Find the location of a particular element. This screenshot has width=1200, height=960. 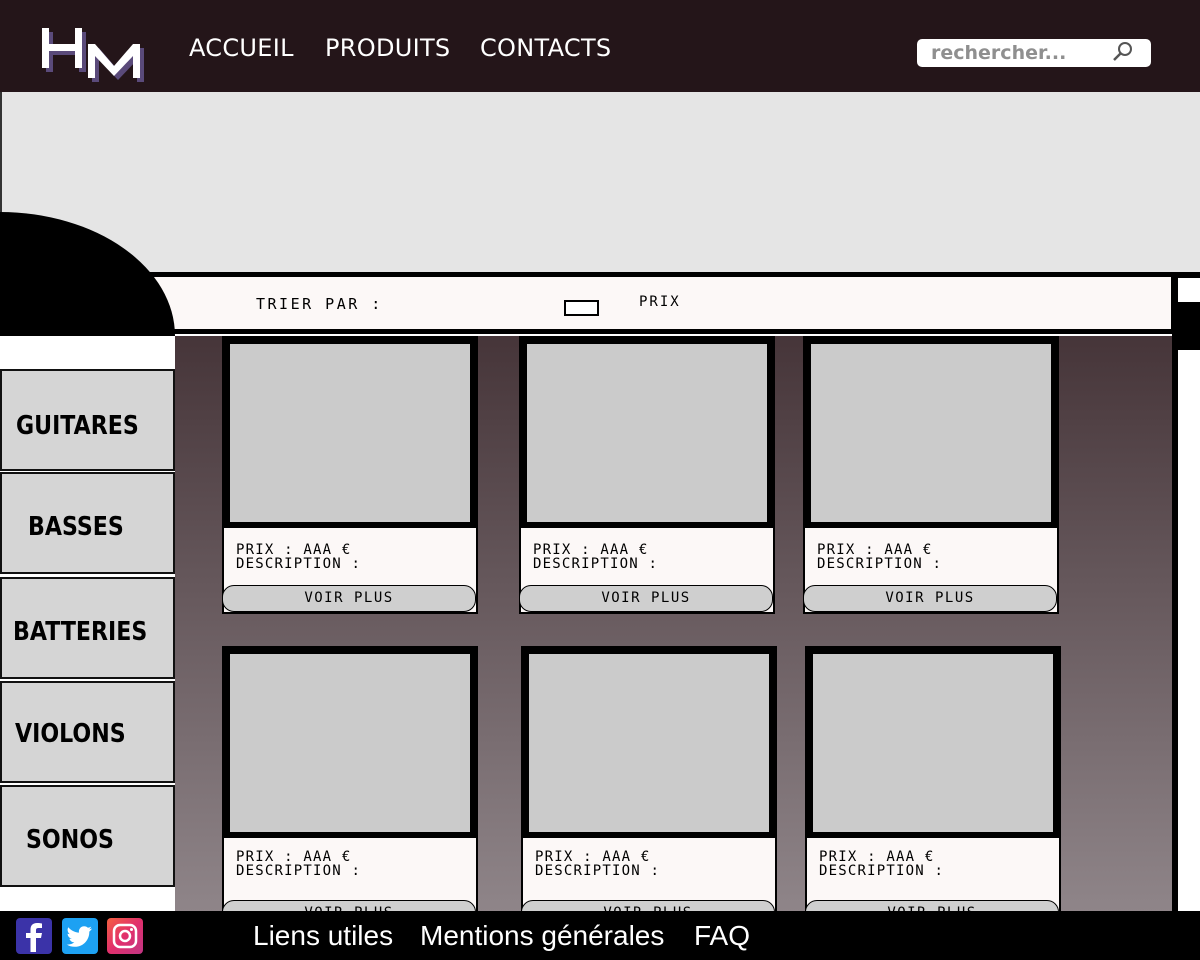

twitter-icon is located at coordinates (80, 936).